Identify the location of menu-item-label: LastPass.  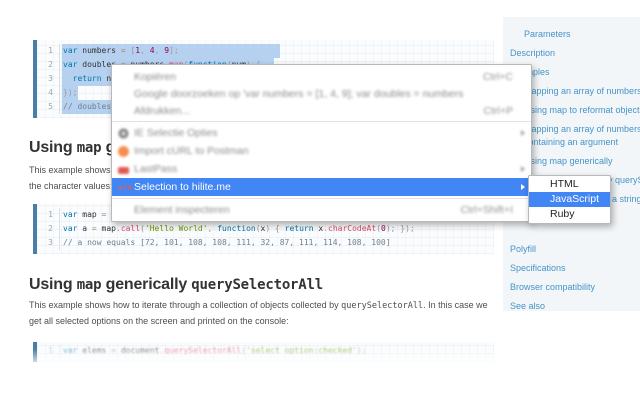
(156, 169).